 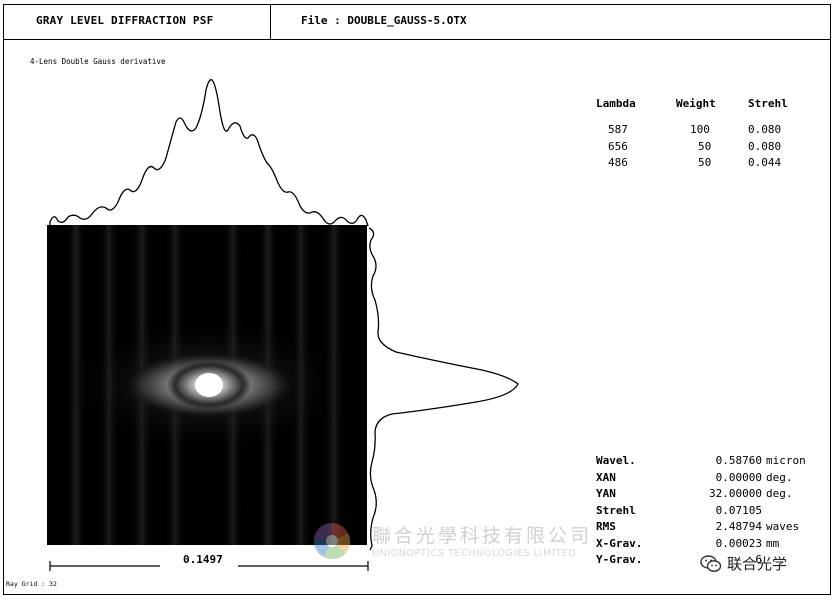 What do you see at coordinates (738, 526) in the screenshot?
I see `stat-value: 2.48794` at bounding box center [738, 526].